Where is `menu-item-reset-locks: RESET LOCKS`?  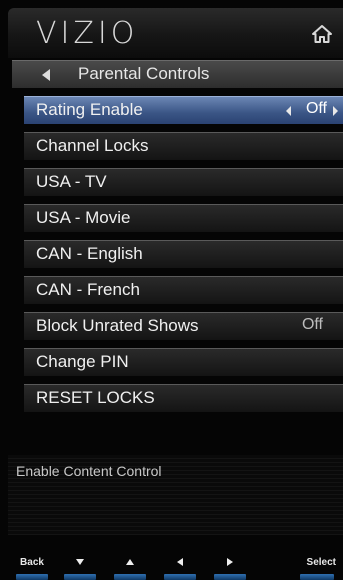 menu-item-reset-locks: RESET LOCKS is located at coordinates (183, 398).